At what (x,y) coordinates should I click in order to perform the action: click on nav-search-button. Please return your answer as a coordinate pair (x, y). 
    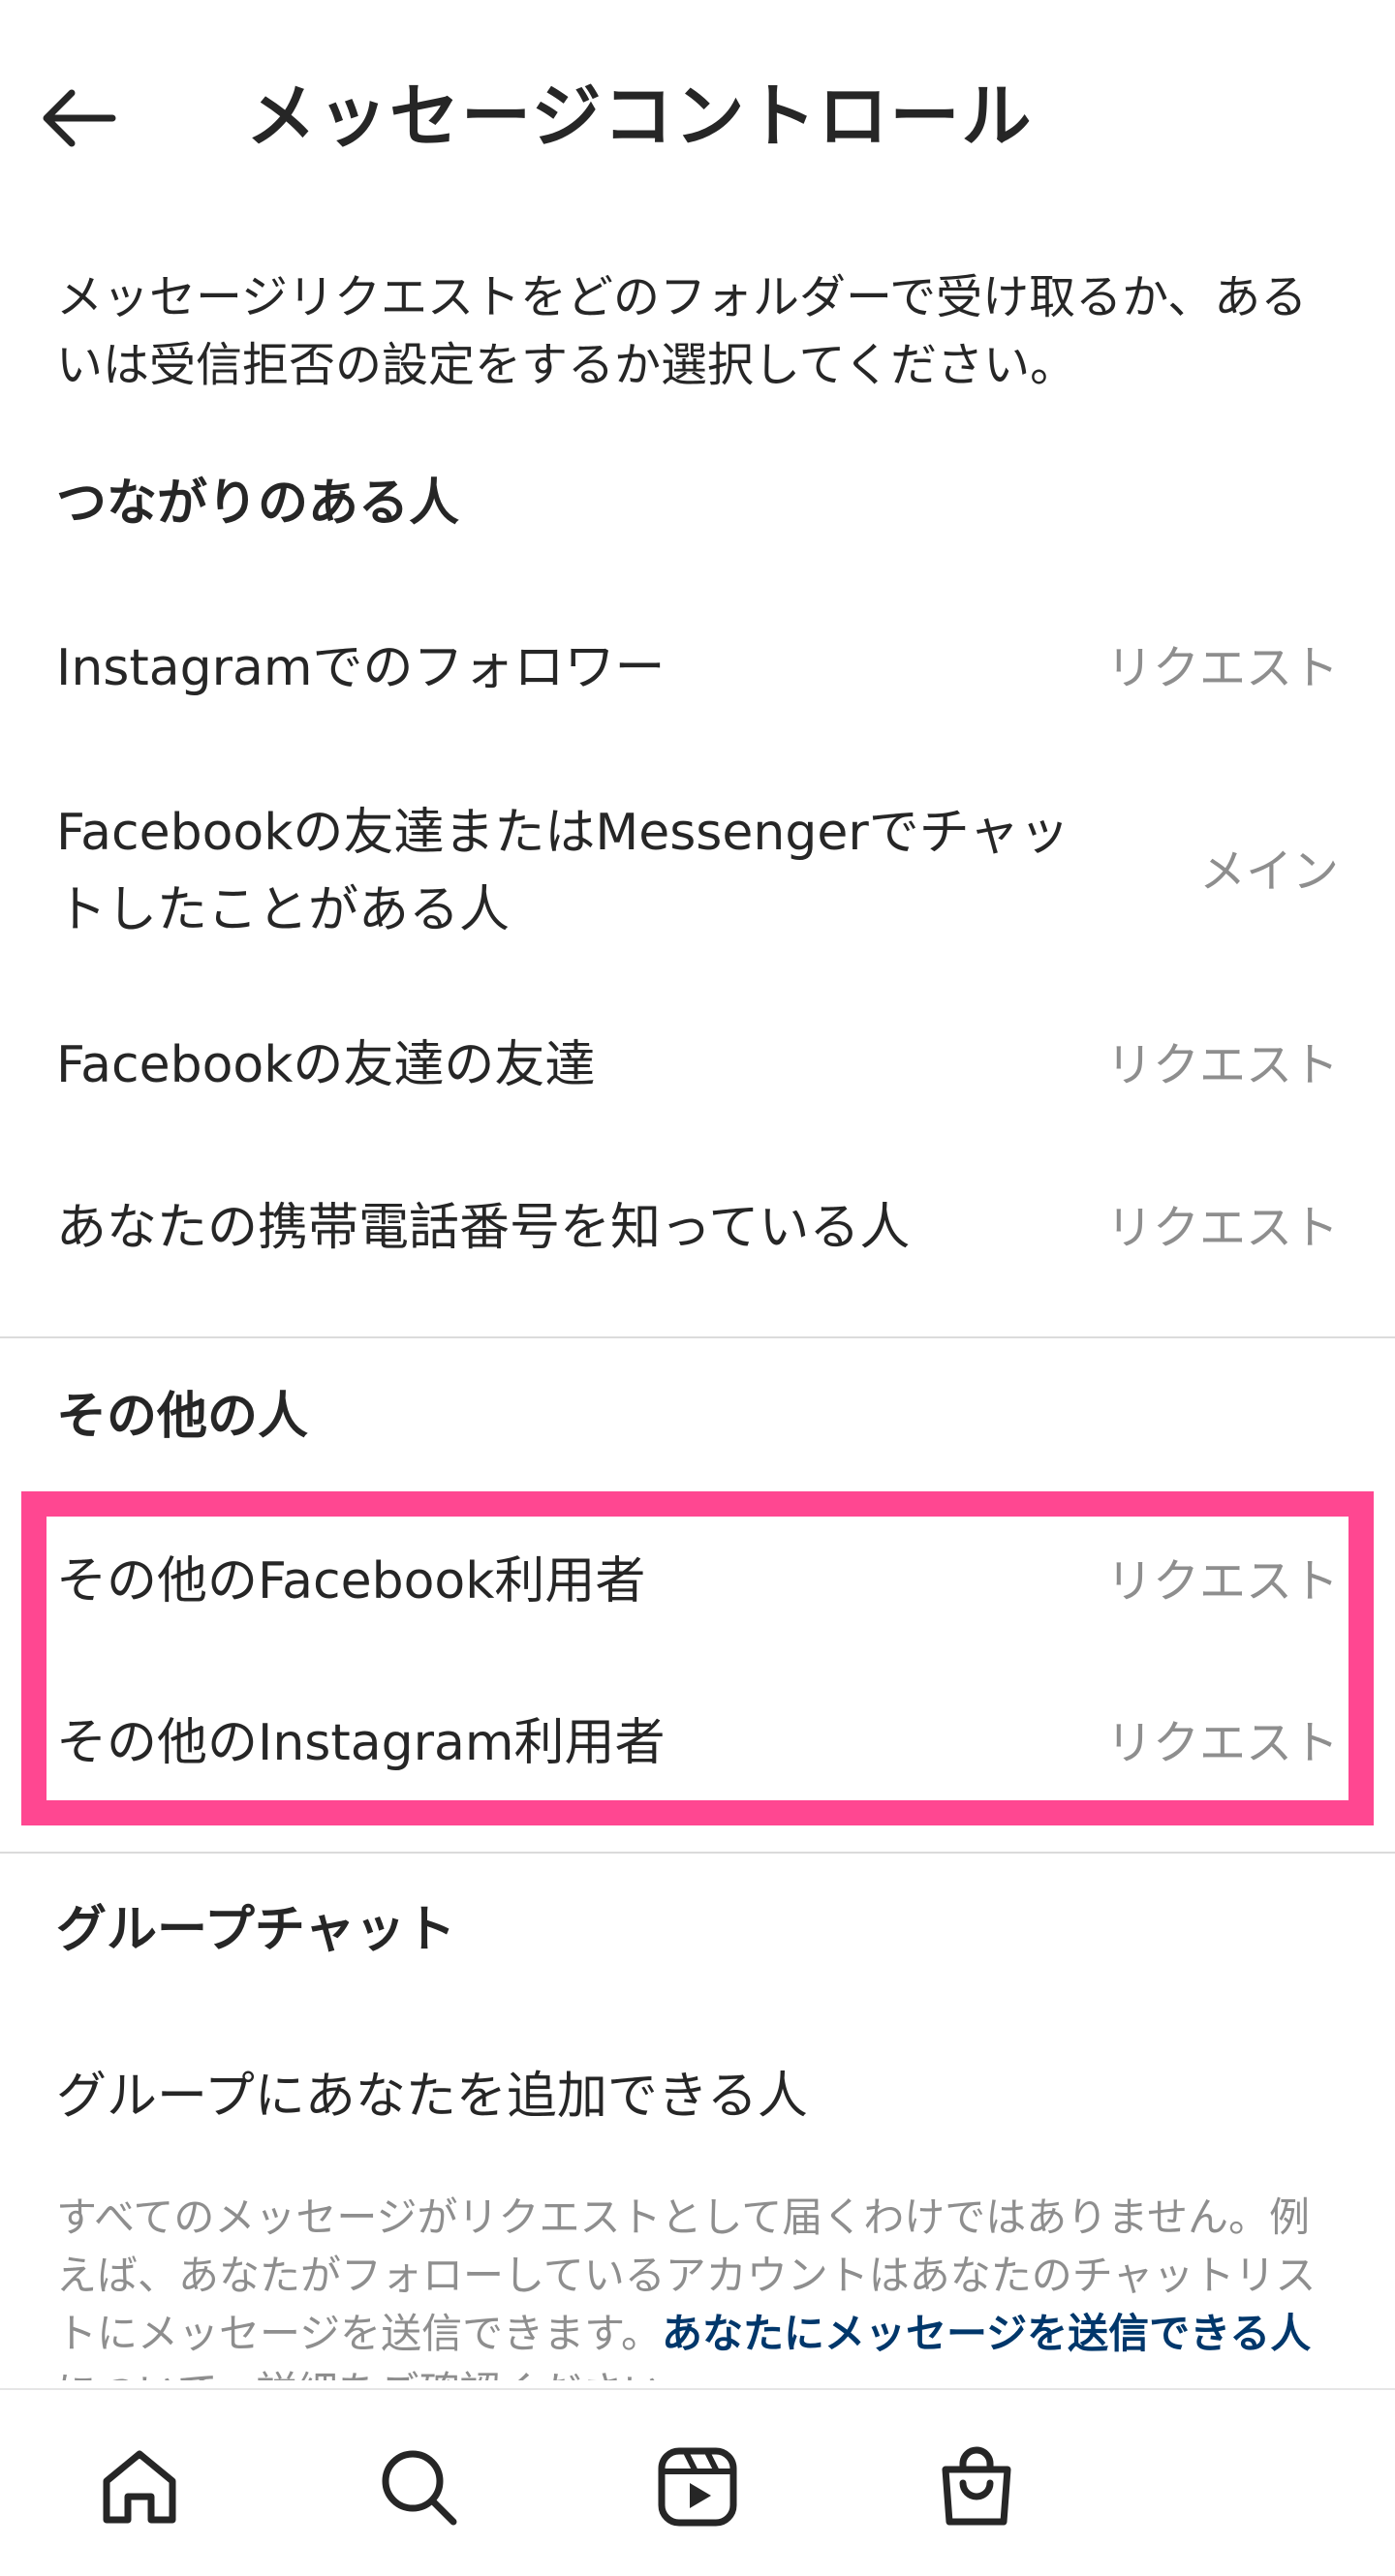
    Looking at the image, I should click on (418, 2487).